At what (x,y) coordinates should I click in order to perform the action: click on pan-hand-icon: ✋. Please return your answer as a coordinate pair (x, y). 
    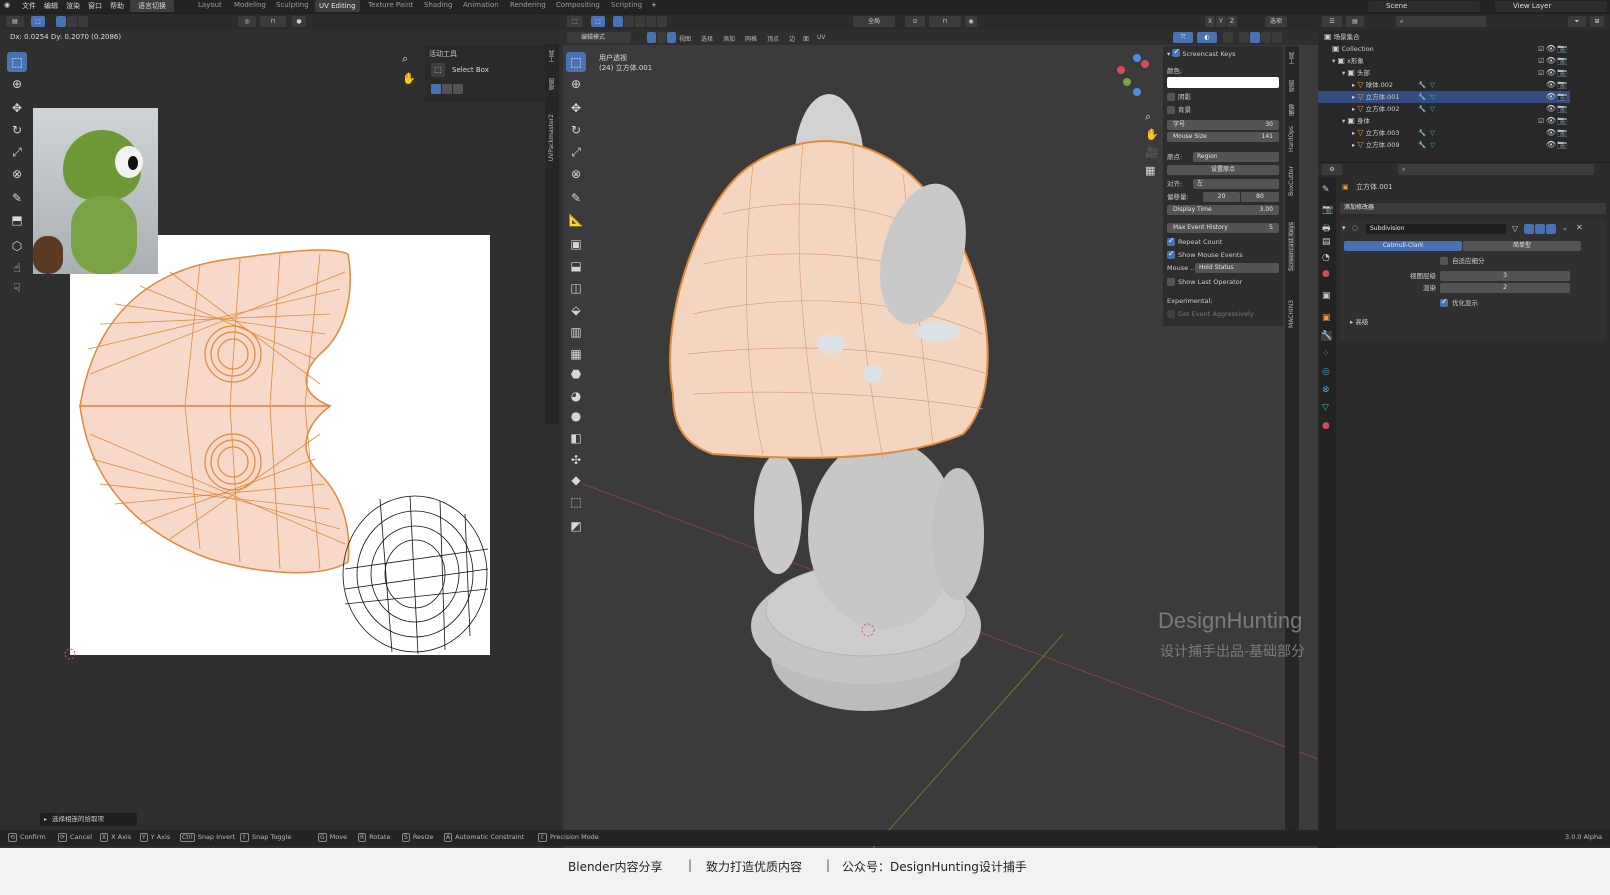
    Looking at the image, I should click on (1152, 134).